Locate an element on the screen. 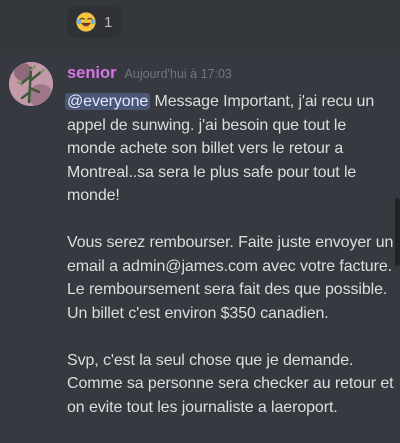 The width and height of the screenshot is (400, 443). mention-everyone: @everyone is located at coordinates (108, 101).